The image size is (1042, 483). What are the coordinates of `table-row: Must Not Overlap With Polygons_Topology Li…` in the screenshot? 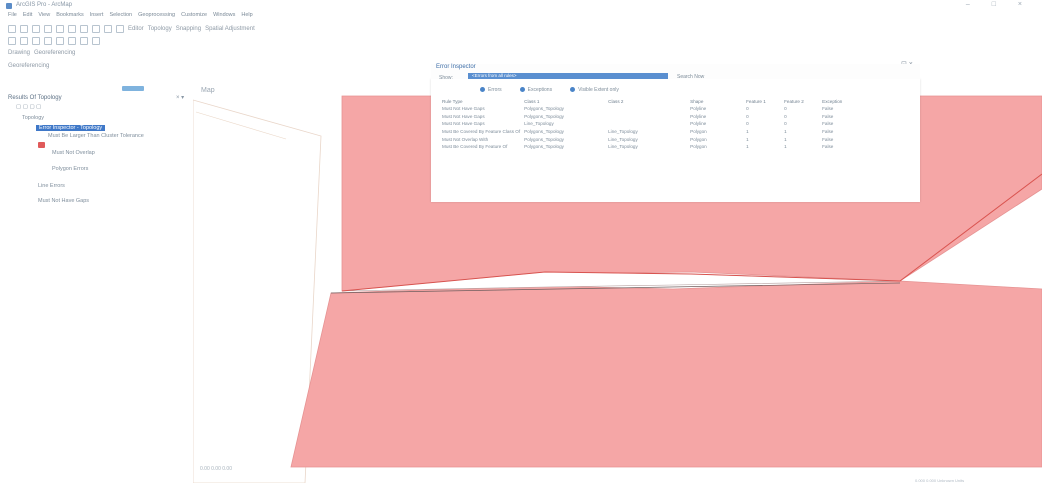 It's located at (652, 139).